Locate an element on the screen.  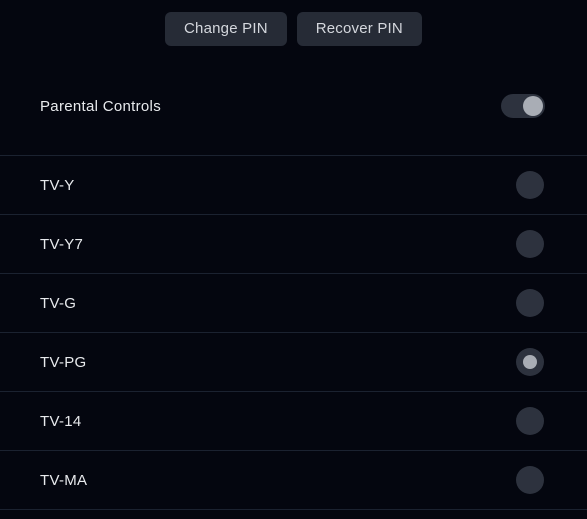
rating-row-tv-y: TV-Y is located at coordinates (293, 184).